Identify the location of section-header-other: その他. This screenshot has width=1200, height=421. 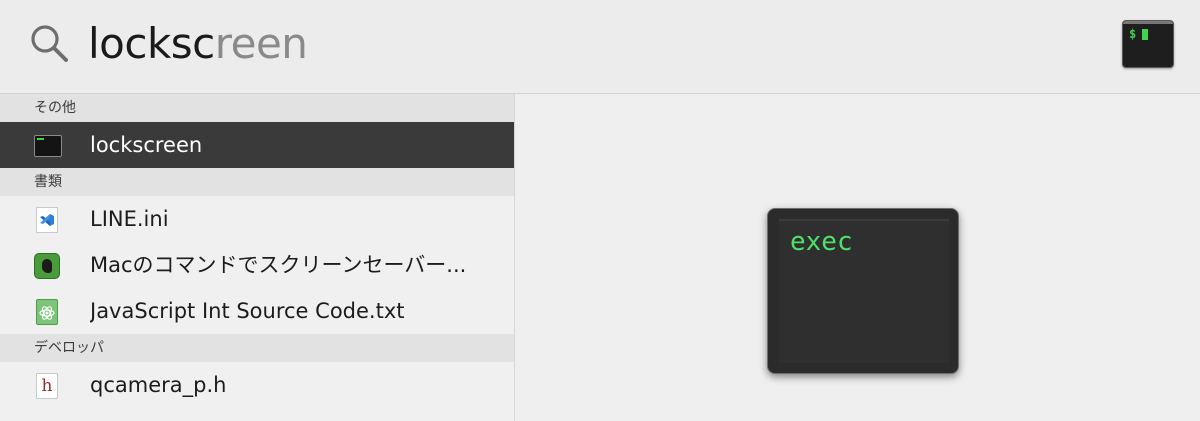
(257, 108).